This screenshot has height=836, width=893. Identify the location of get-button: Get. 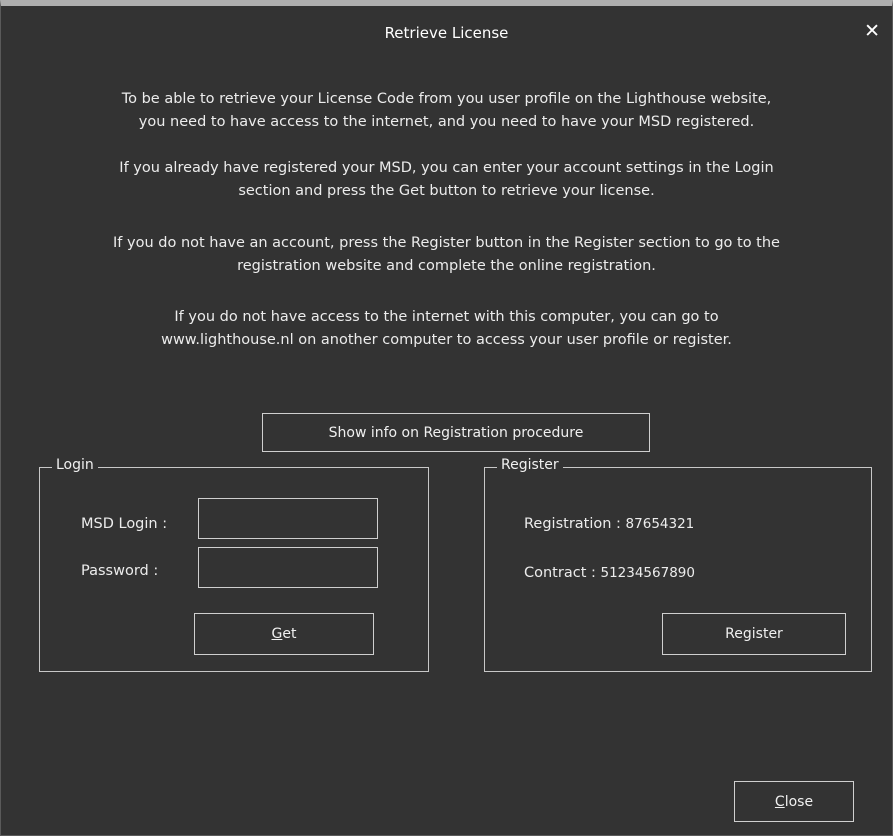
(284, 634).